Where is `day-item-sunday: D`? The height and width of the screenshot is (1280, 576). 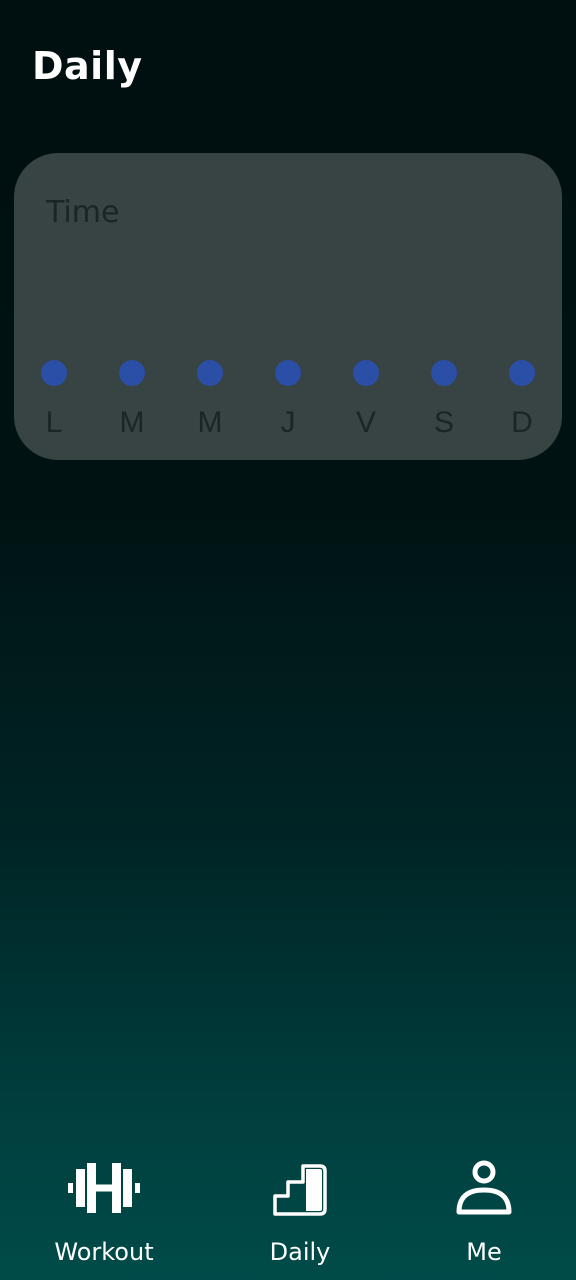
day-item-sunday: D is located at coordinates (522, 410).